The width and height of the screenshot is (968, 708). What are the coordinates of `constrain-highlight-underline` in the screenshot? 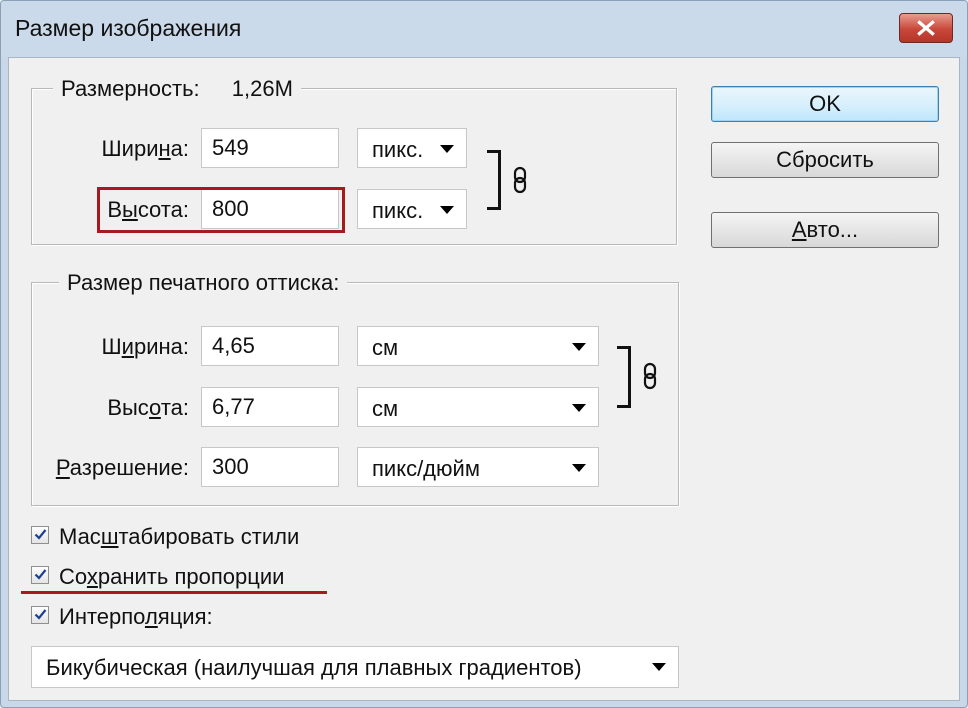 It's located at (174, 592).